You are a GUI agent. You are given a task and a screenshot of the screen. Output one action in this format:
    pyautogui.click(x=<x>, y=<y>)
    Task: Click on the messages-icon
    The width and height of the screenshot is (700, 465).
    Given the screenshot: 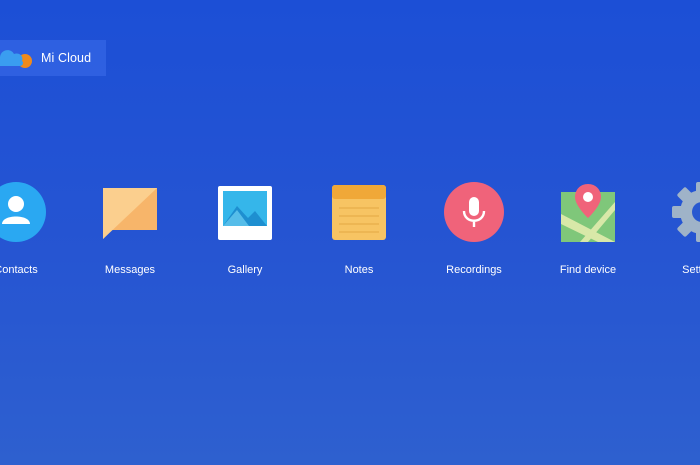 What is the action you would take?
    pyautogui.click(x=130, y=212)
    